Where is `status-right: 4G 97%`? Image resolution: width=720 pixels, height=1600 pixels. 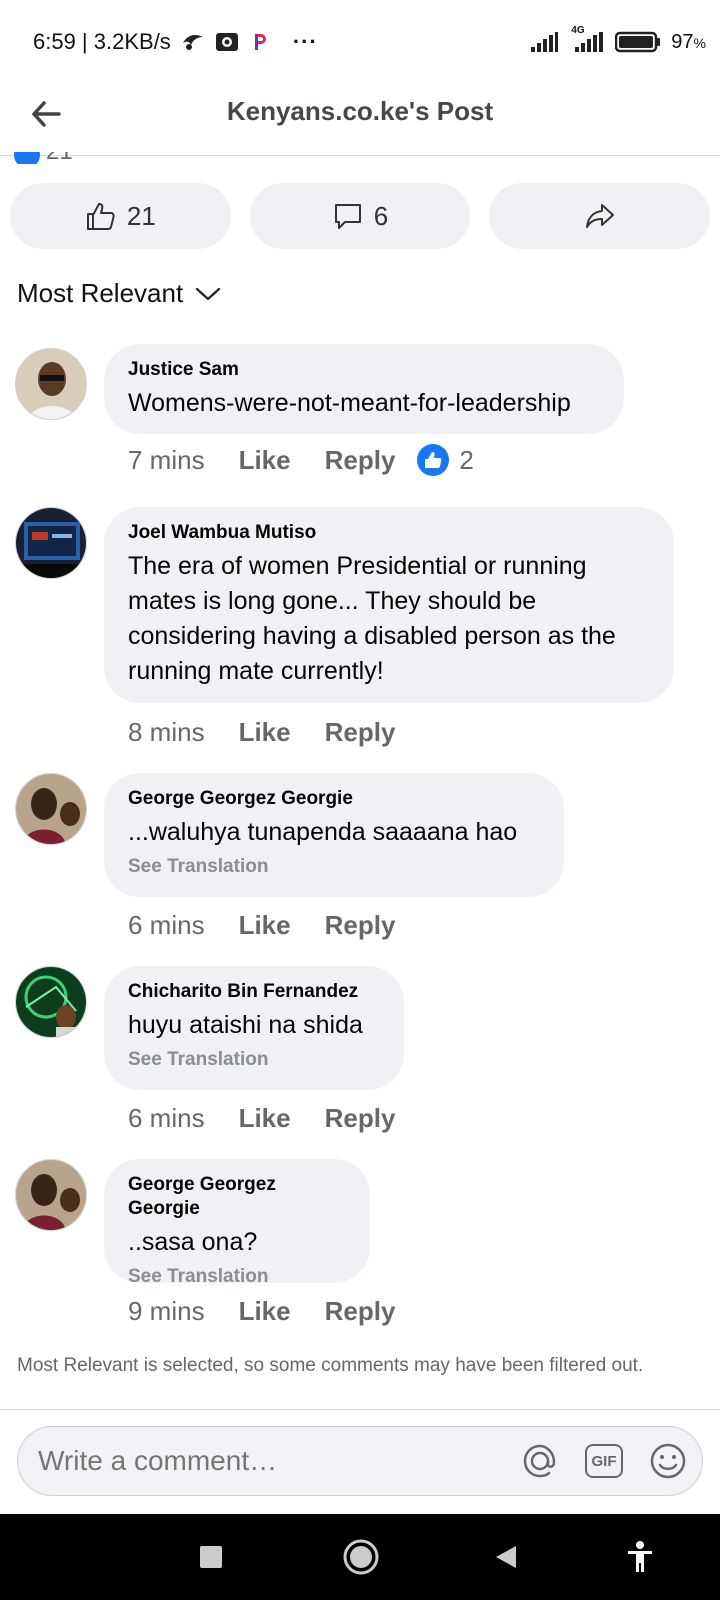
status-right: 4G 97% is located at coordinates (617, 39).